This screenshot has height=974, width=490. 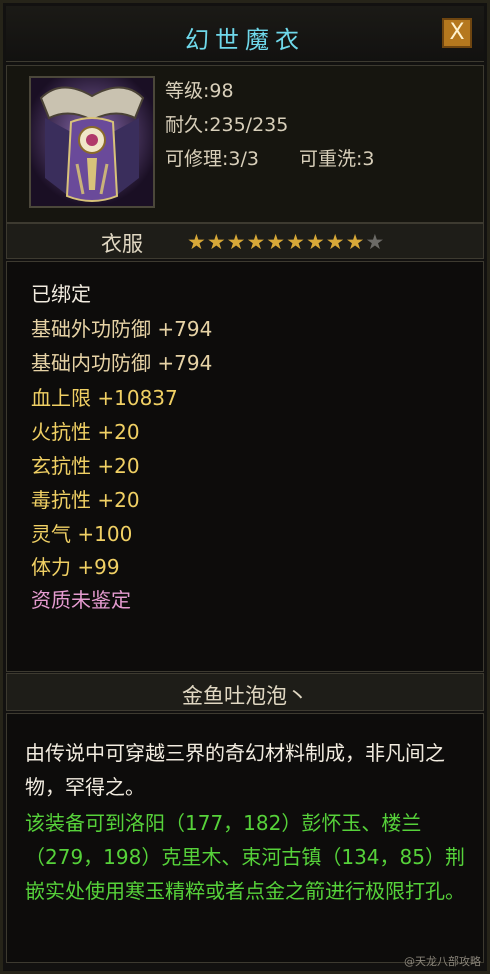 I want to click on star-filled-icons: ★★★★★★★★★, so click(x=276, y=242).